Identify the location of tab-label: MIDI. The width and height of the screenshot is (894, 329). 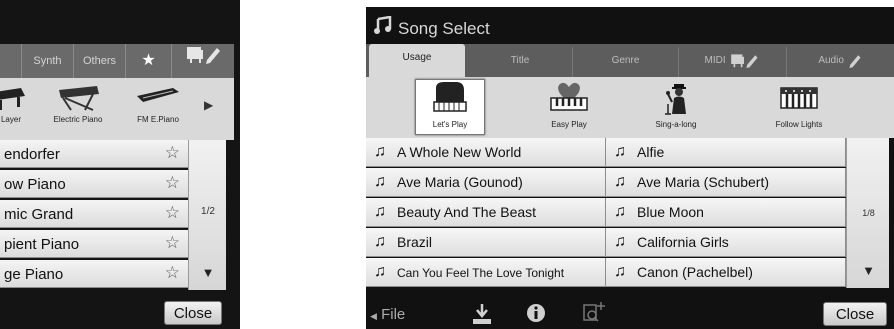
(715, 60).